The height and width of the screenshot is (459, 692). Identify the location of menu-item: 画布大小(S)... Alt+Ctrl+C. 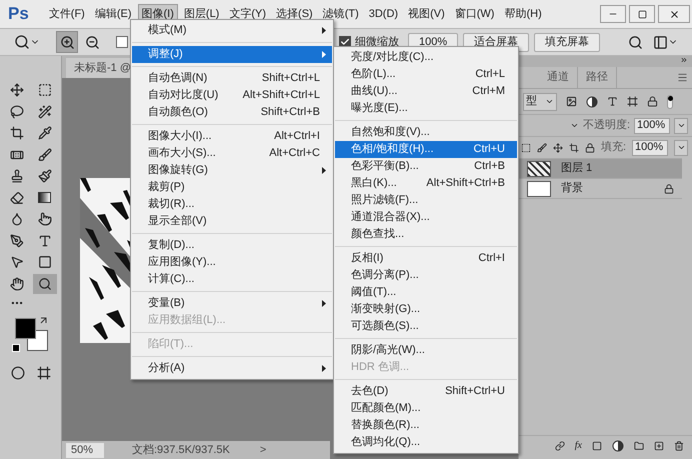
(232, 153).